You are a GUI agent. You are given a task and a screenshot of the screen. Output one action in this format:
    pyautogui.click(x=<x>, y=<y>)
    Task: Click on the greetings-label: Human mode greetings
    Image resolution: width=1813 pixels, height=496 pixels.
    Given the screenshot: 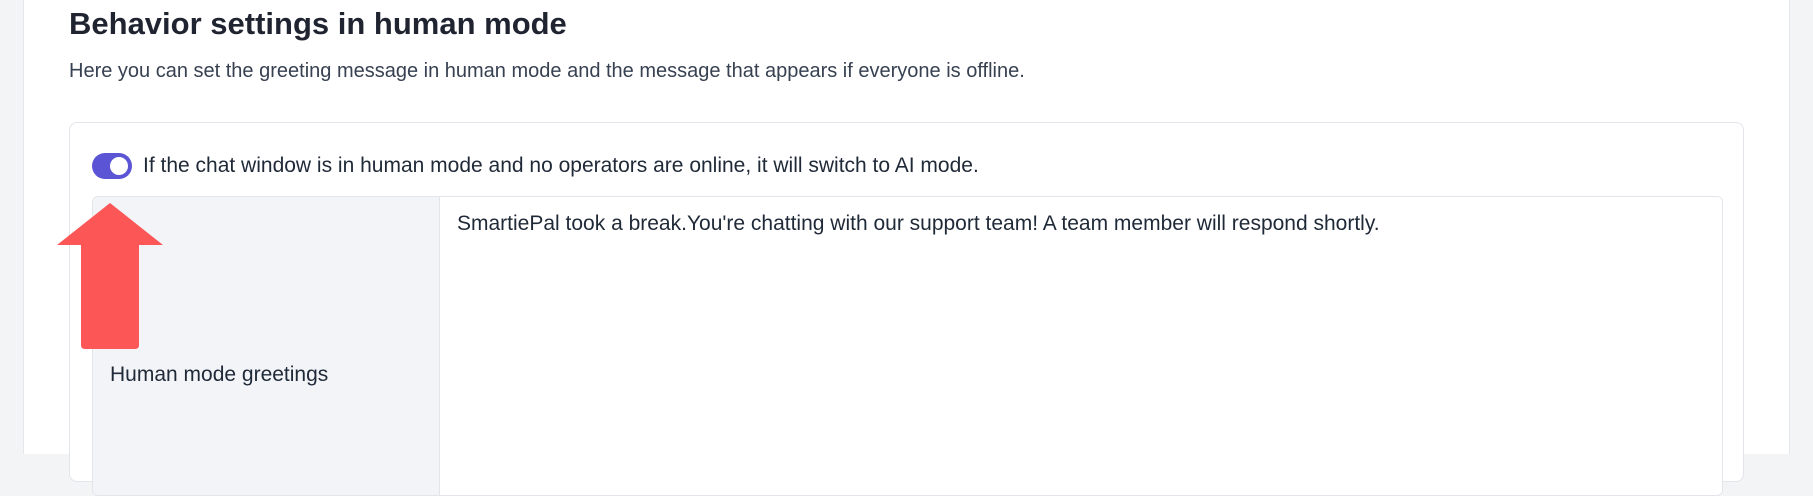 What is the action you would take?
    pyautogui.click(x=219, y=374)
    